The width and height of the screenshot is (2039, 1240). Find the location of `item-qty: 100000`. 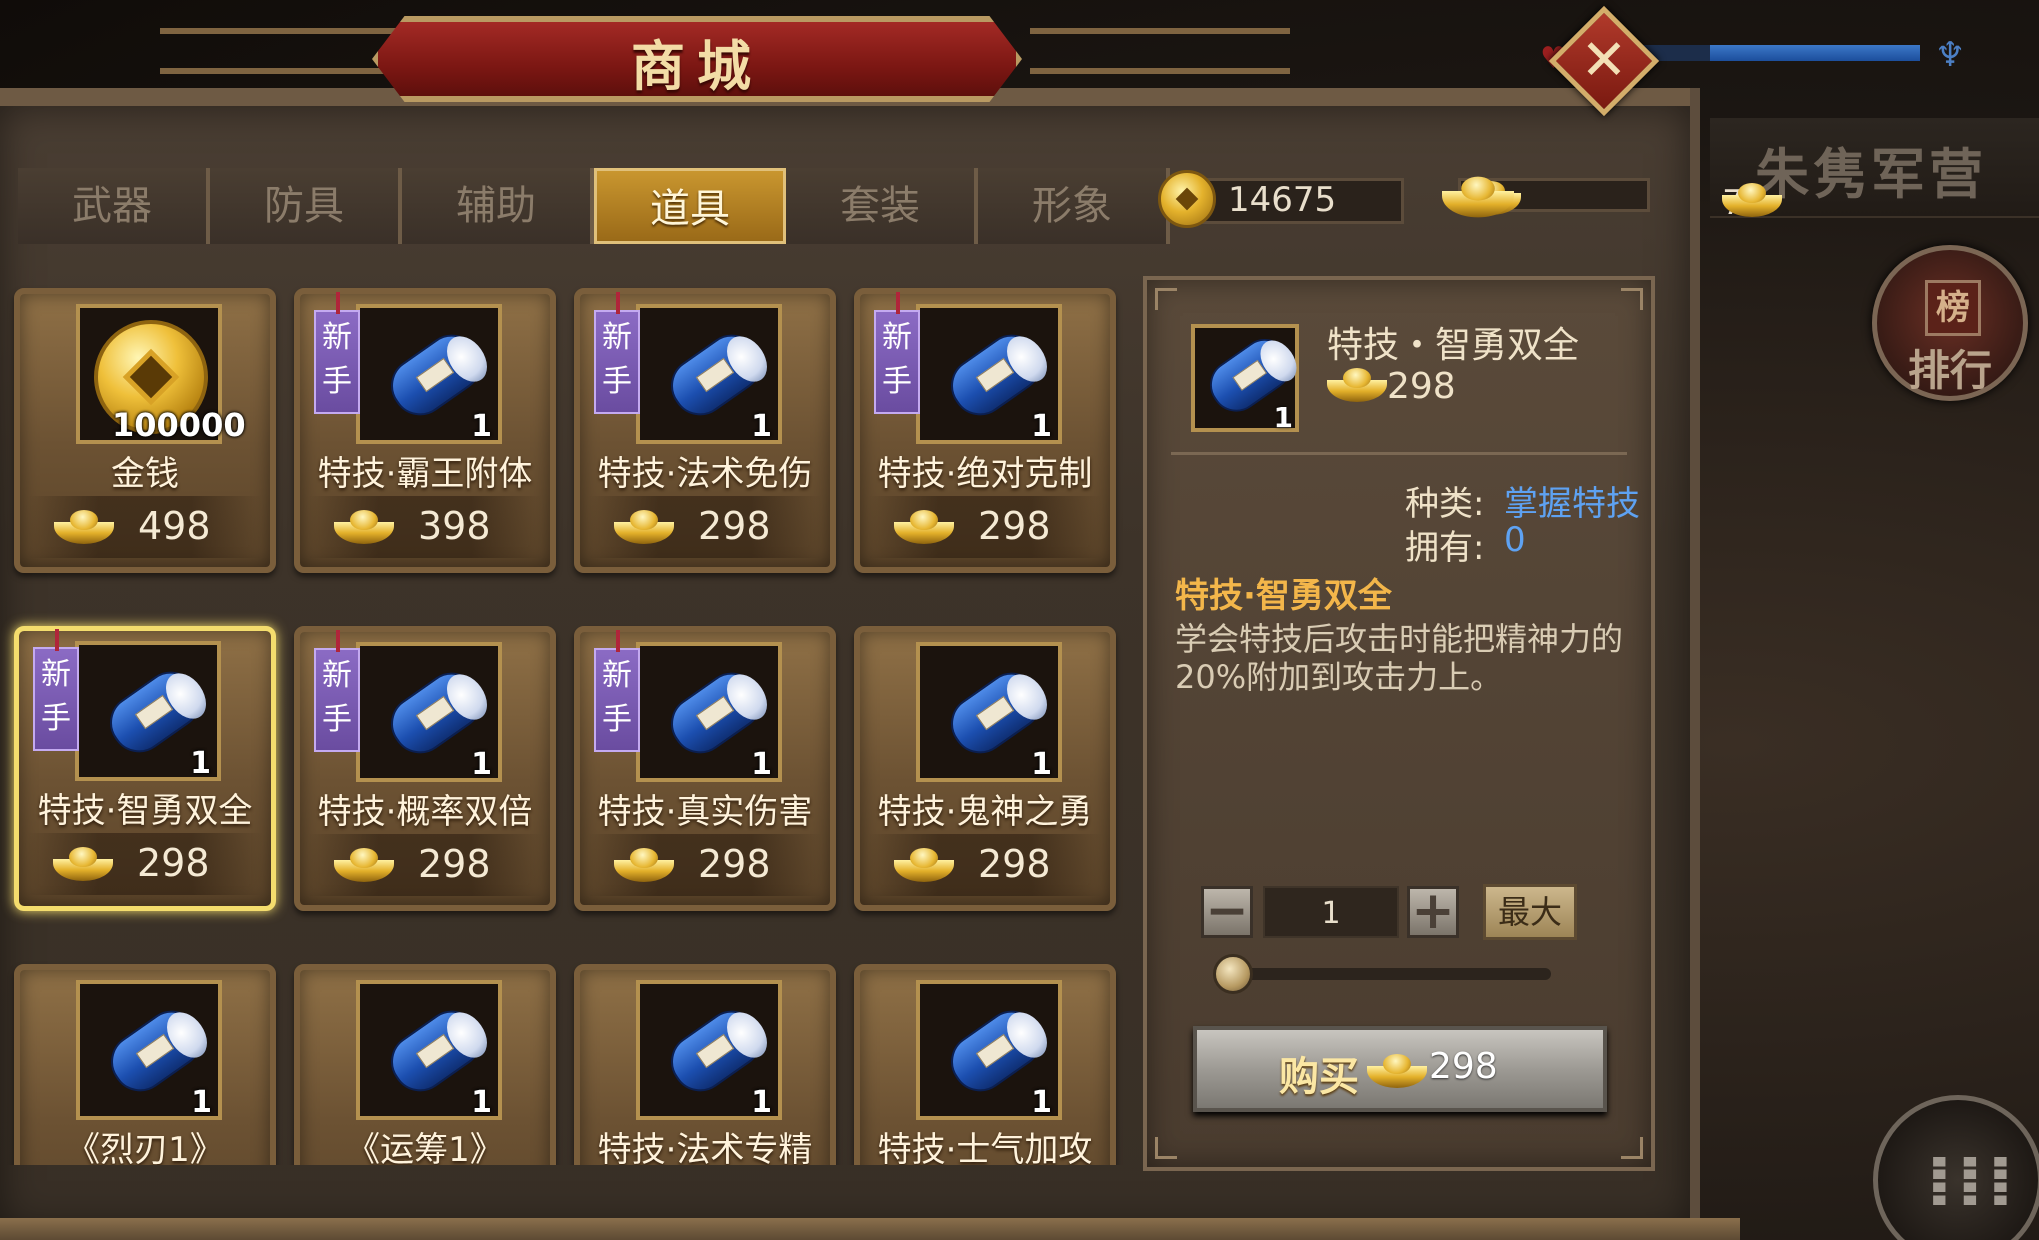

item-qty: 100000 is located at coordinates (179, 425).